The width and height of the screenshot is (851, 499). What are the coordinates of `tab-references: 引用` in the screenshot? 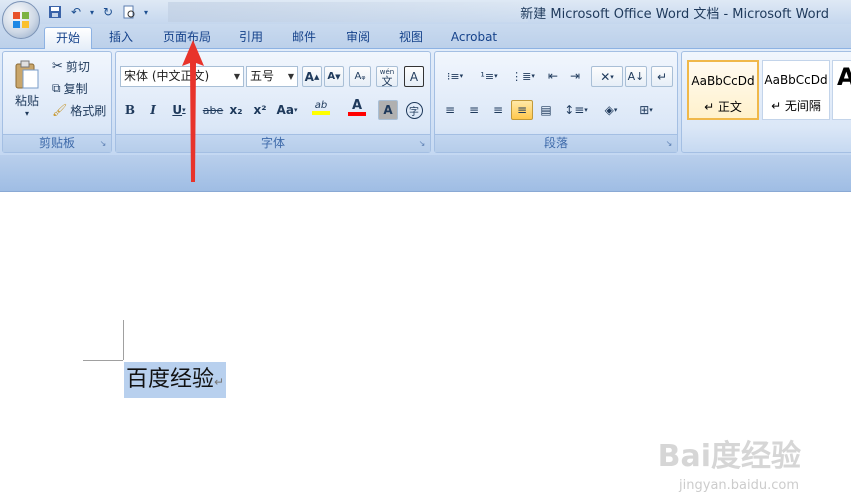 It's located at (251, 38).